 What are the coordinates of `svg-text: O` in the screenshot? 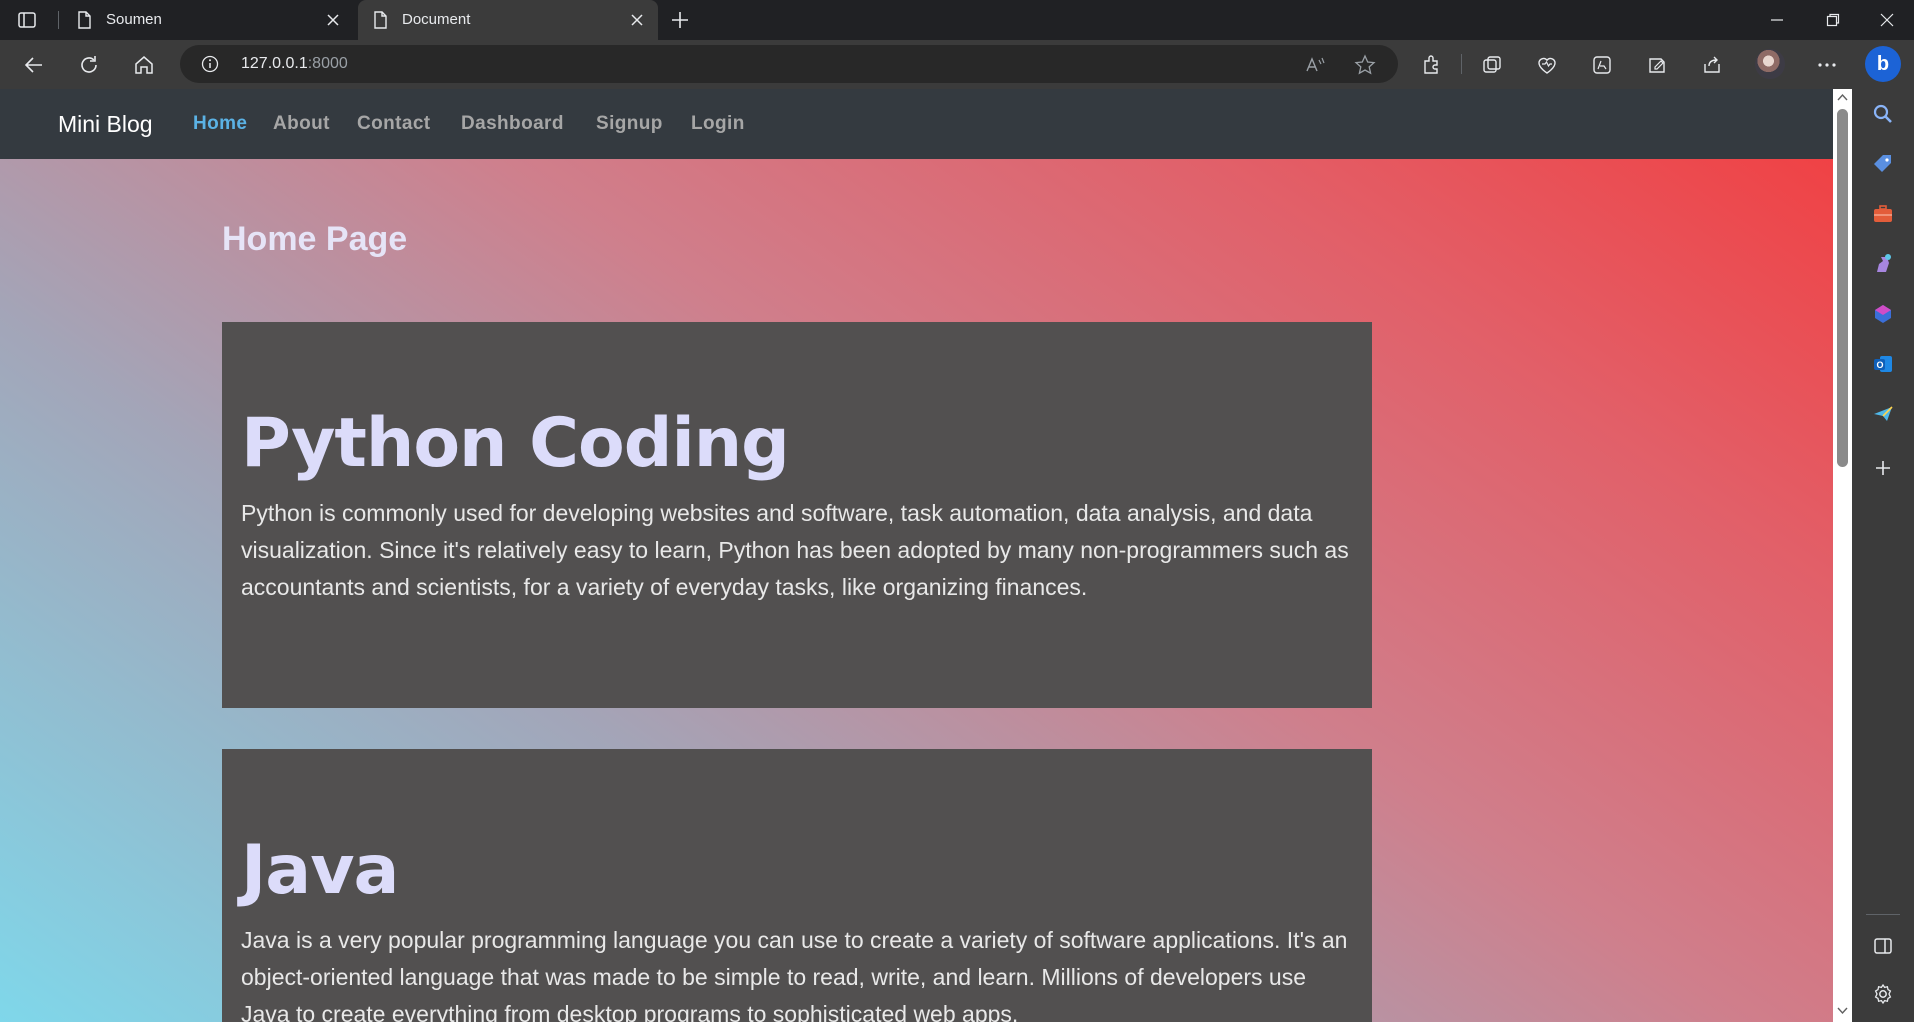 It's located at (1880, 365).